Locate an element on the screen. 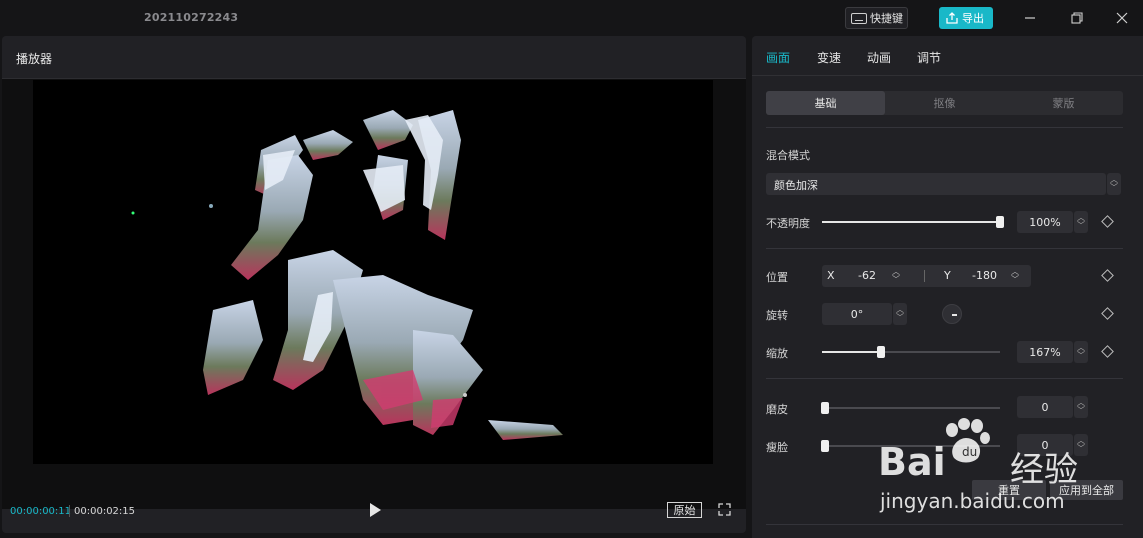 This screenshot has width=1143, height=538. watermark-url: jingyan.baidu.com is located at coordinates (972, 501).